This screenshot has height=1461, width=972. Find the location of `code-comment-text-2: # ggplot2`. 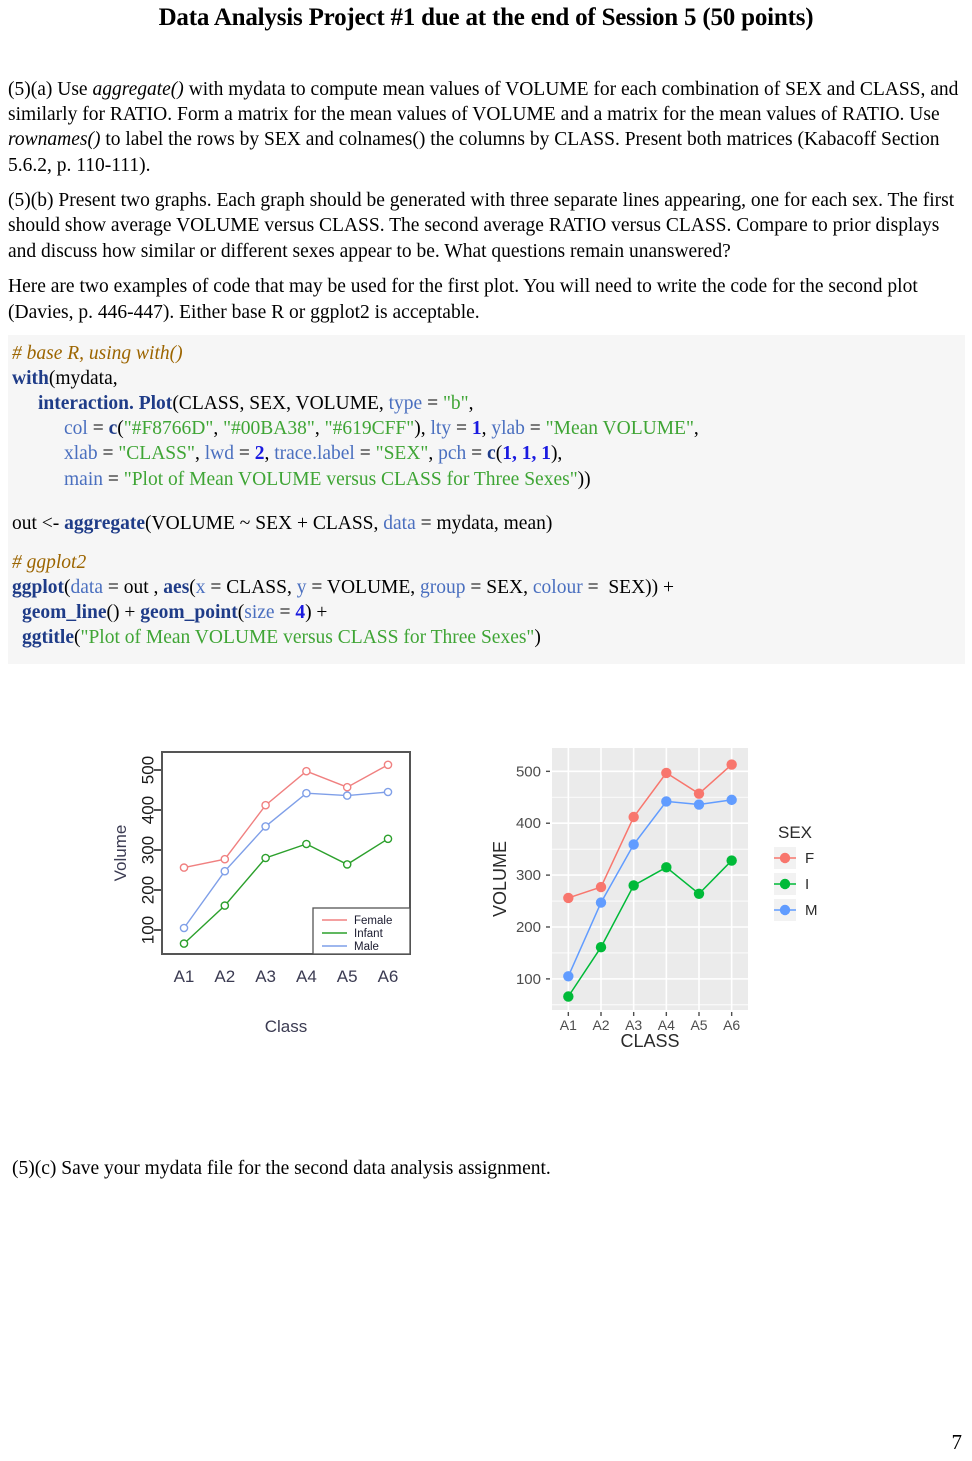

code-comment-text-2: # ggplot2 is located at coordinates (49, 562).